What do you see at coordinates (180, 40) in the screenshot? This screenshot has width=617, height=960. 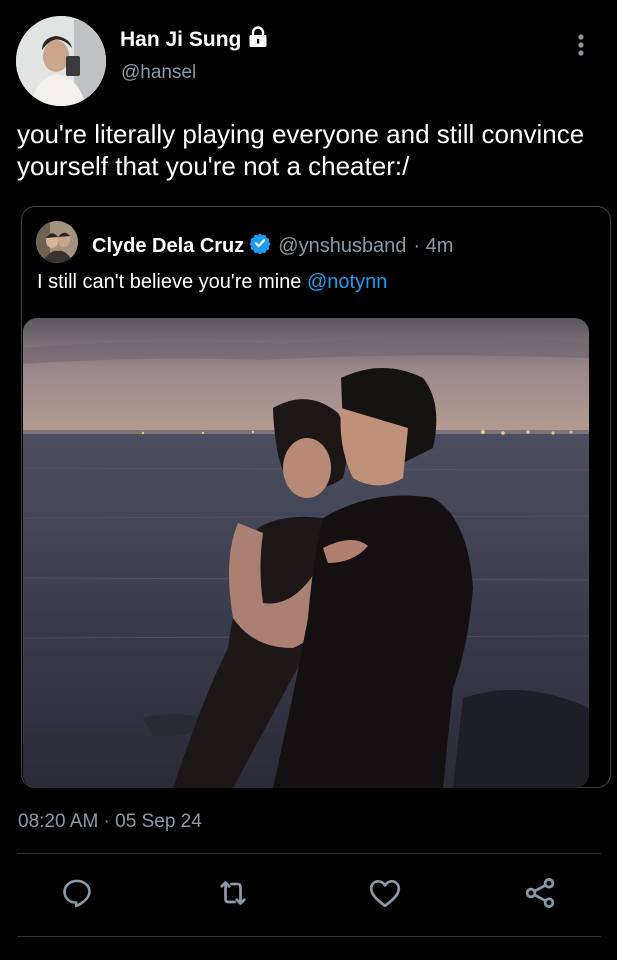 I see `author-name: Han Ji Sung` at bounding box center [180, 40].